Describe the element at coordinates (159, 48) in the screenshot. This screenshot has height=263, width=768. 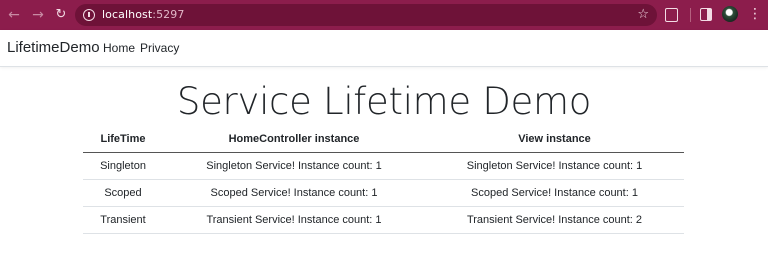
I see `nav-privacy-link: Privacy` at that location.